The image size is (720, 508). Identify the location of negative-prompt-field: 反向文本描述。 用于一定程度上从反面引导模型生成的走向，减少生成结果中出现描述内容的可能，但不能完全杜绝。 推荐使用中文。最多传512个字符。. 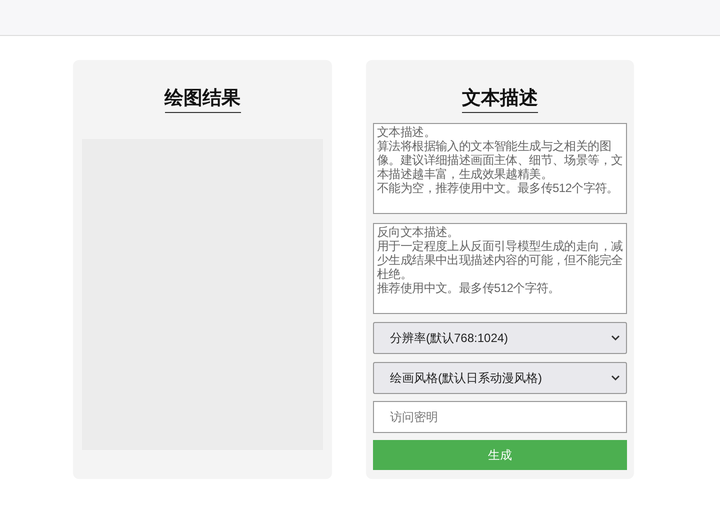
(500, 268).